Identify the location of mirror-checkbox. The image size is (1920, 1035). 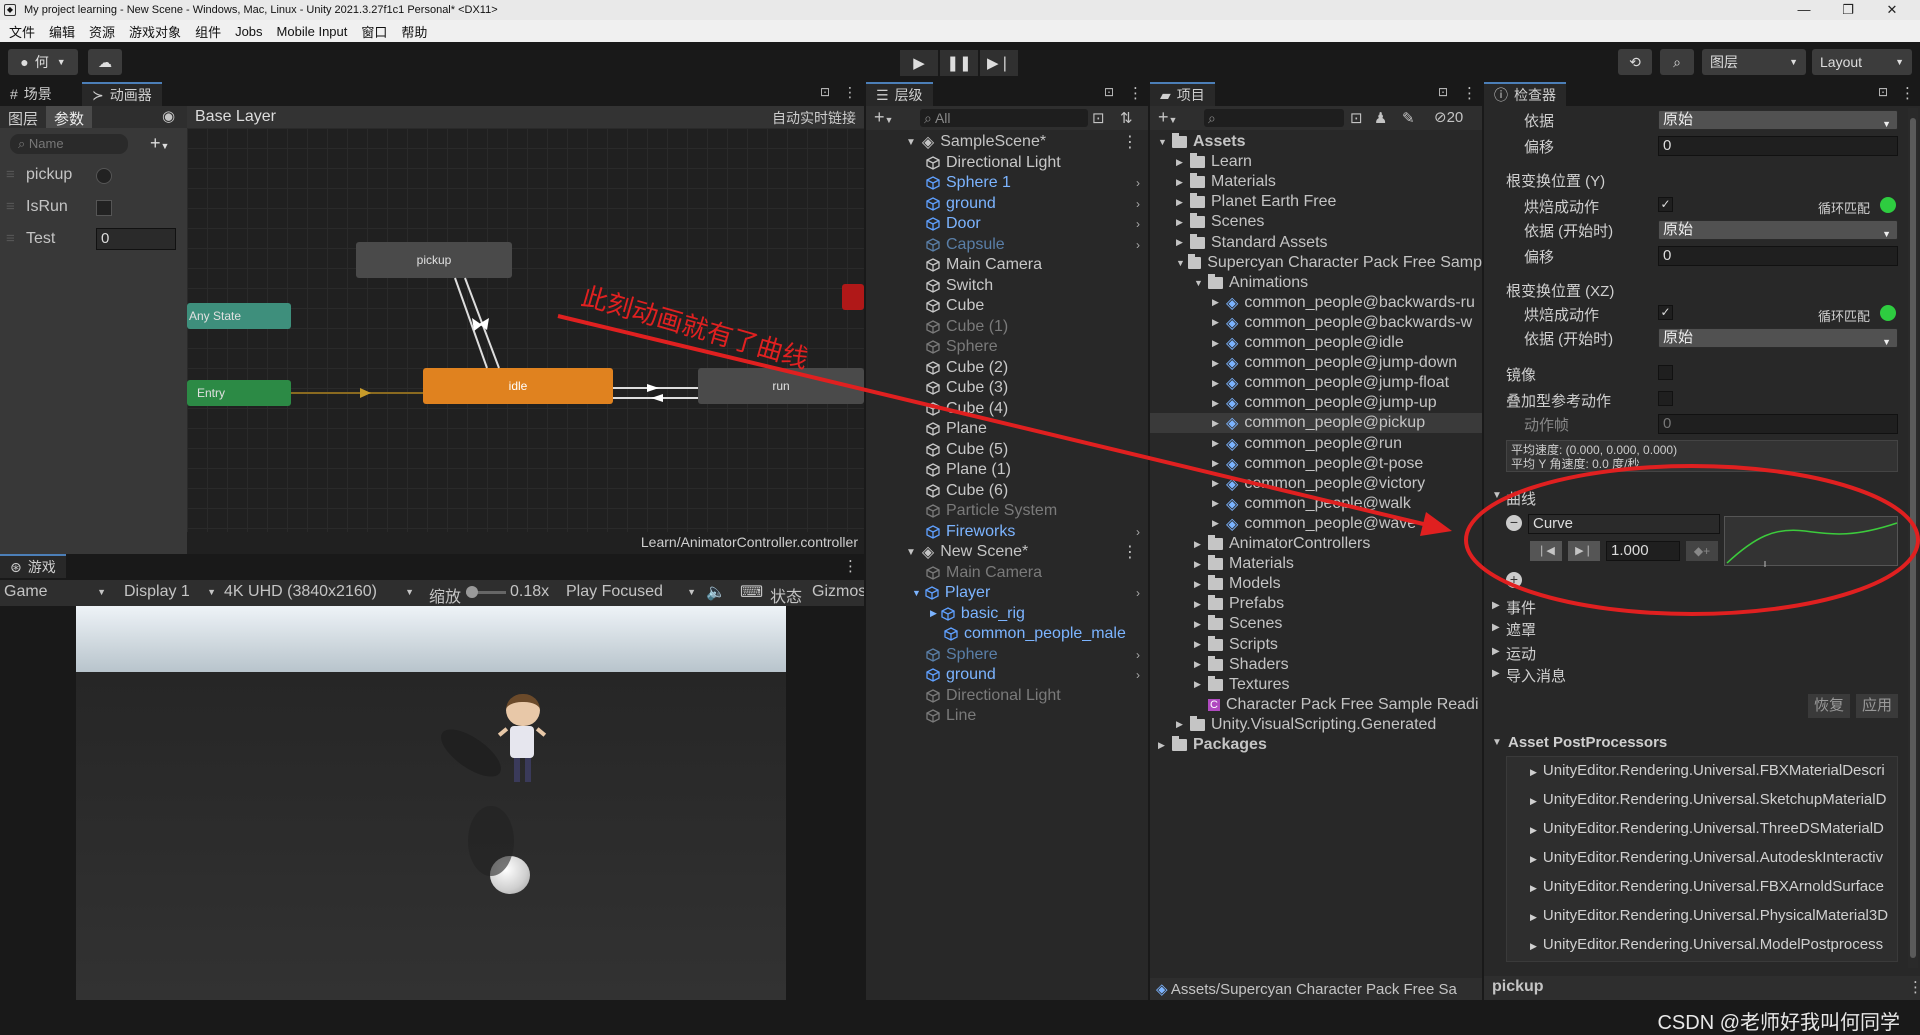
(1665, 372).